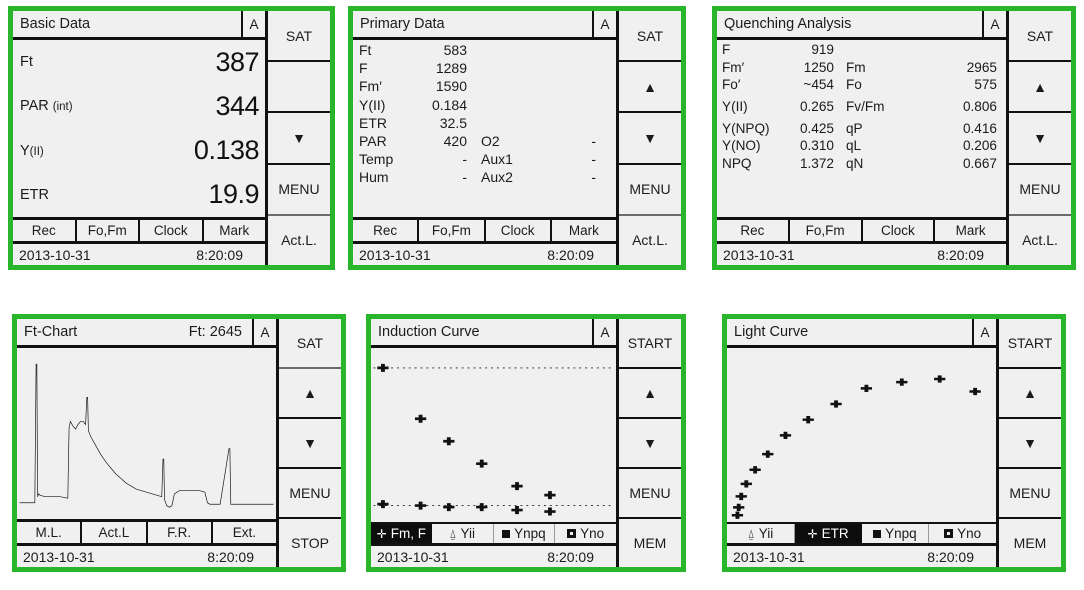 This screenshot has width=1084, height=590. Describe the element at coordinates (901, 533) in the screenshot. I see `legend-label: Ynpq` at that location.